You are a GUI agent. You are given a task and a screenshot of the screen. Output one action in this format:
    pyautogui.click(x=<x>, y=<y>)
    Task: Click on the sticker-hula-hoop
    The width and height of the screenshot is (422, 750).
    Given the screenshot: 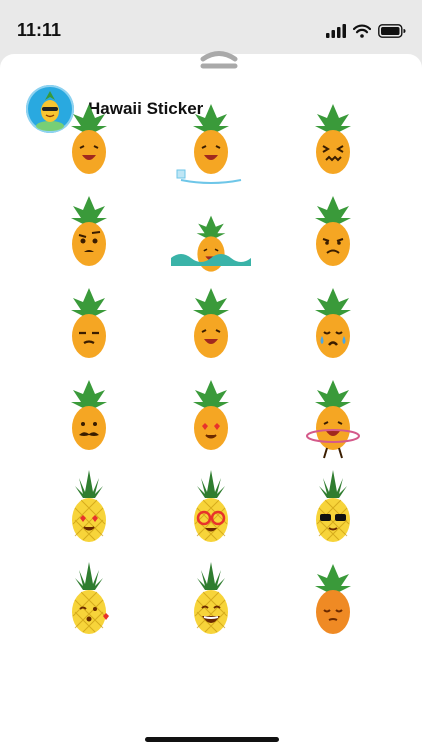 What is the action you would take?
    pyautogui.click(x=333, y=420)
    